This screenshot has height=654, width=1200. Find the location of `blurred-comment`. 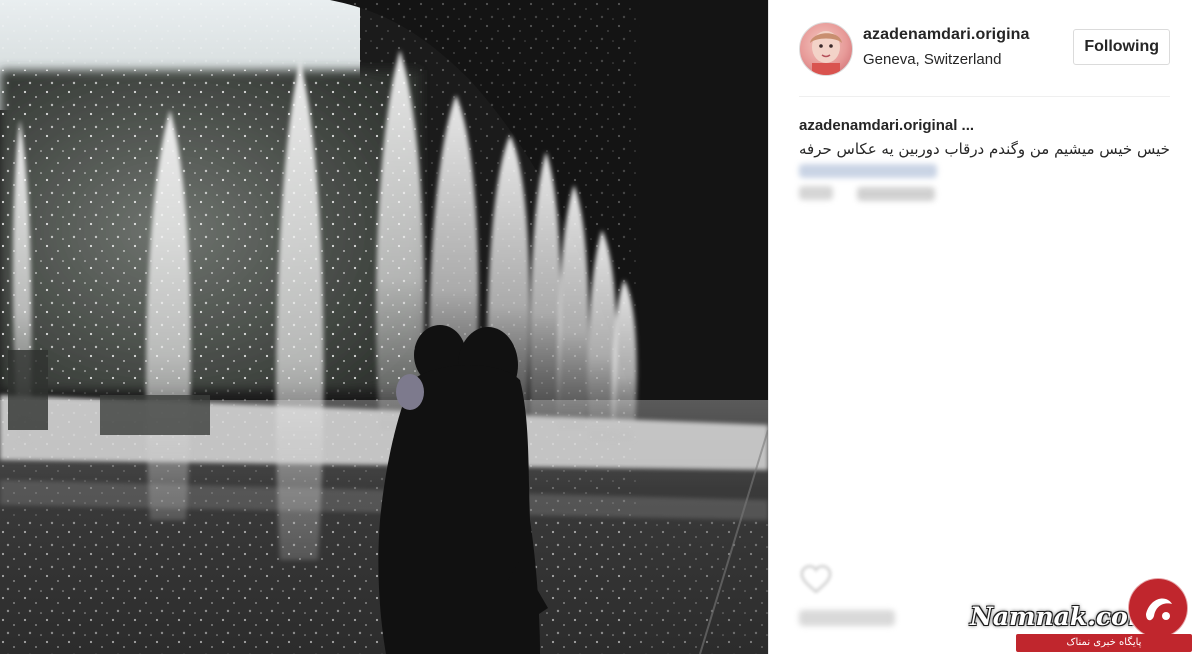

blurred-comment is located at coordinates (869, 184).